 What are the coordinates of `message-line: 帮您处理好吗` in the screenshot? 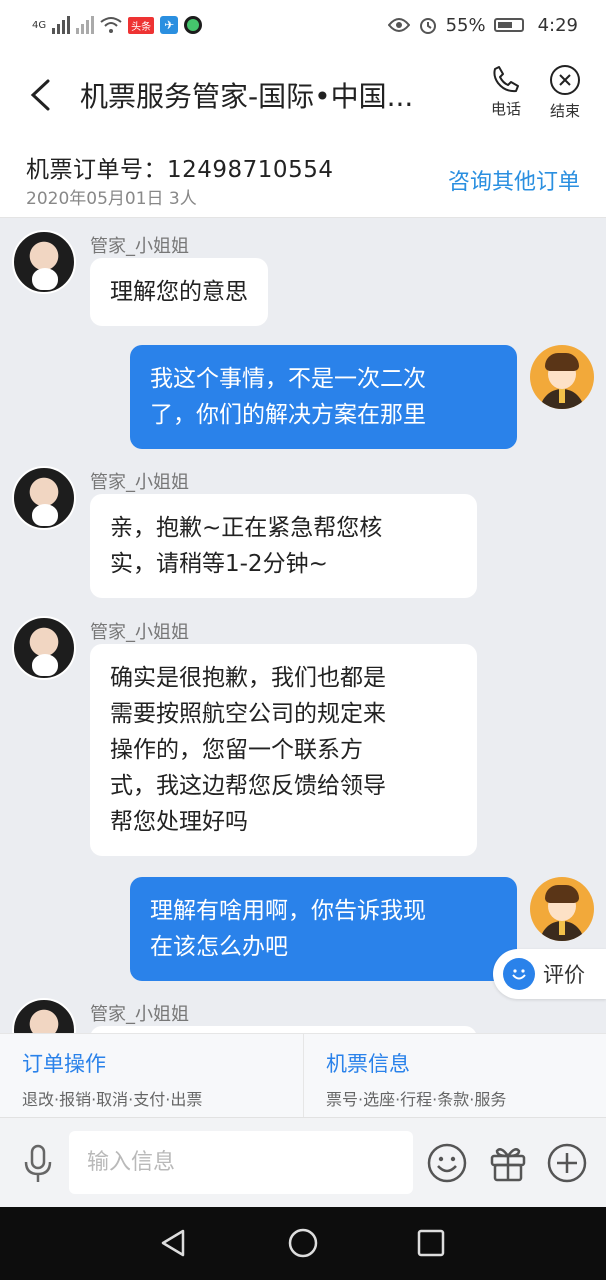 It's located at (179, 822).